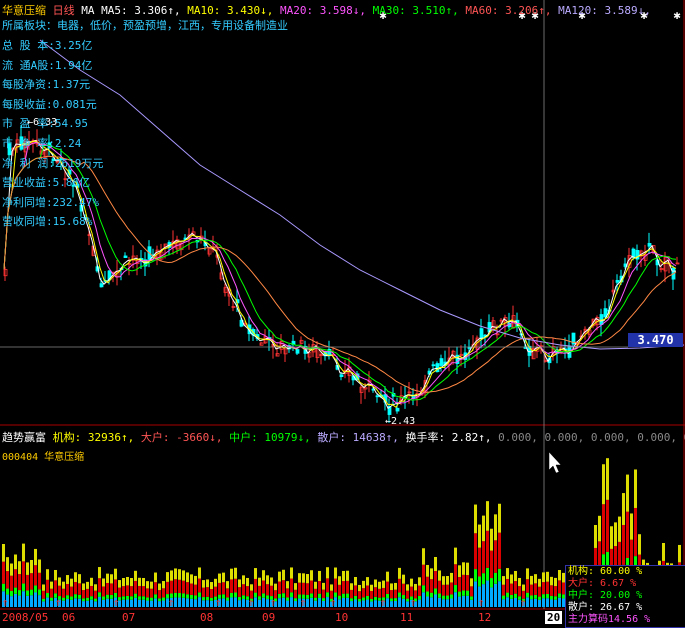 The width and height of the screenshot is (685, 628). Describe the element at coordinates (508, 10) in the screenshot. I see `ma60-value: MA60: 3.206↑,` at that location.